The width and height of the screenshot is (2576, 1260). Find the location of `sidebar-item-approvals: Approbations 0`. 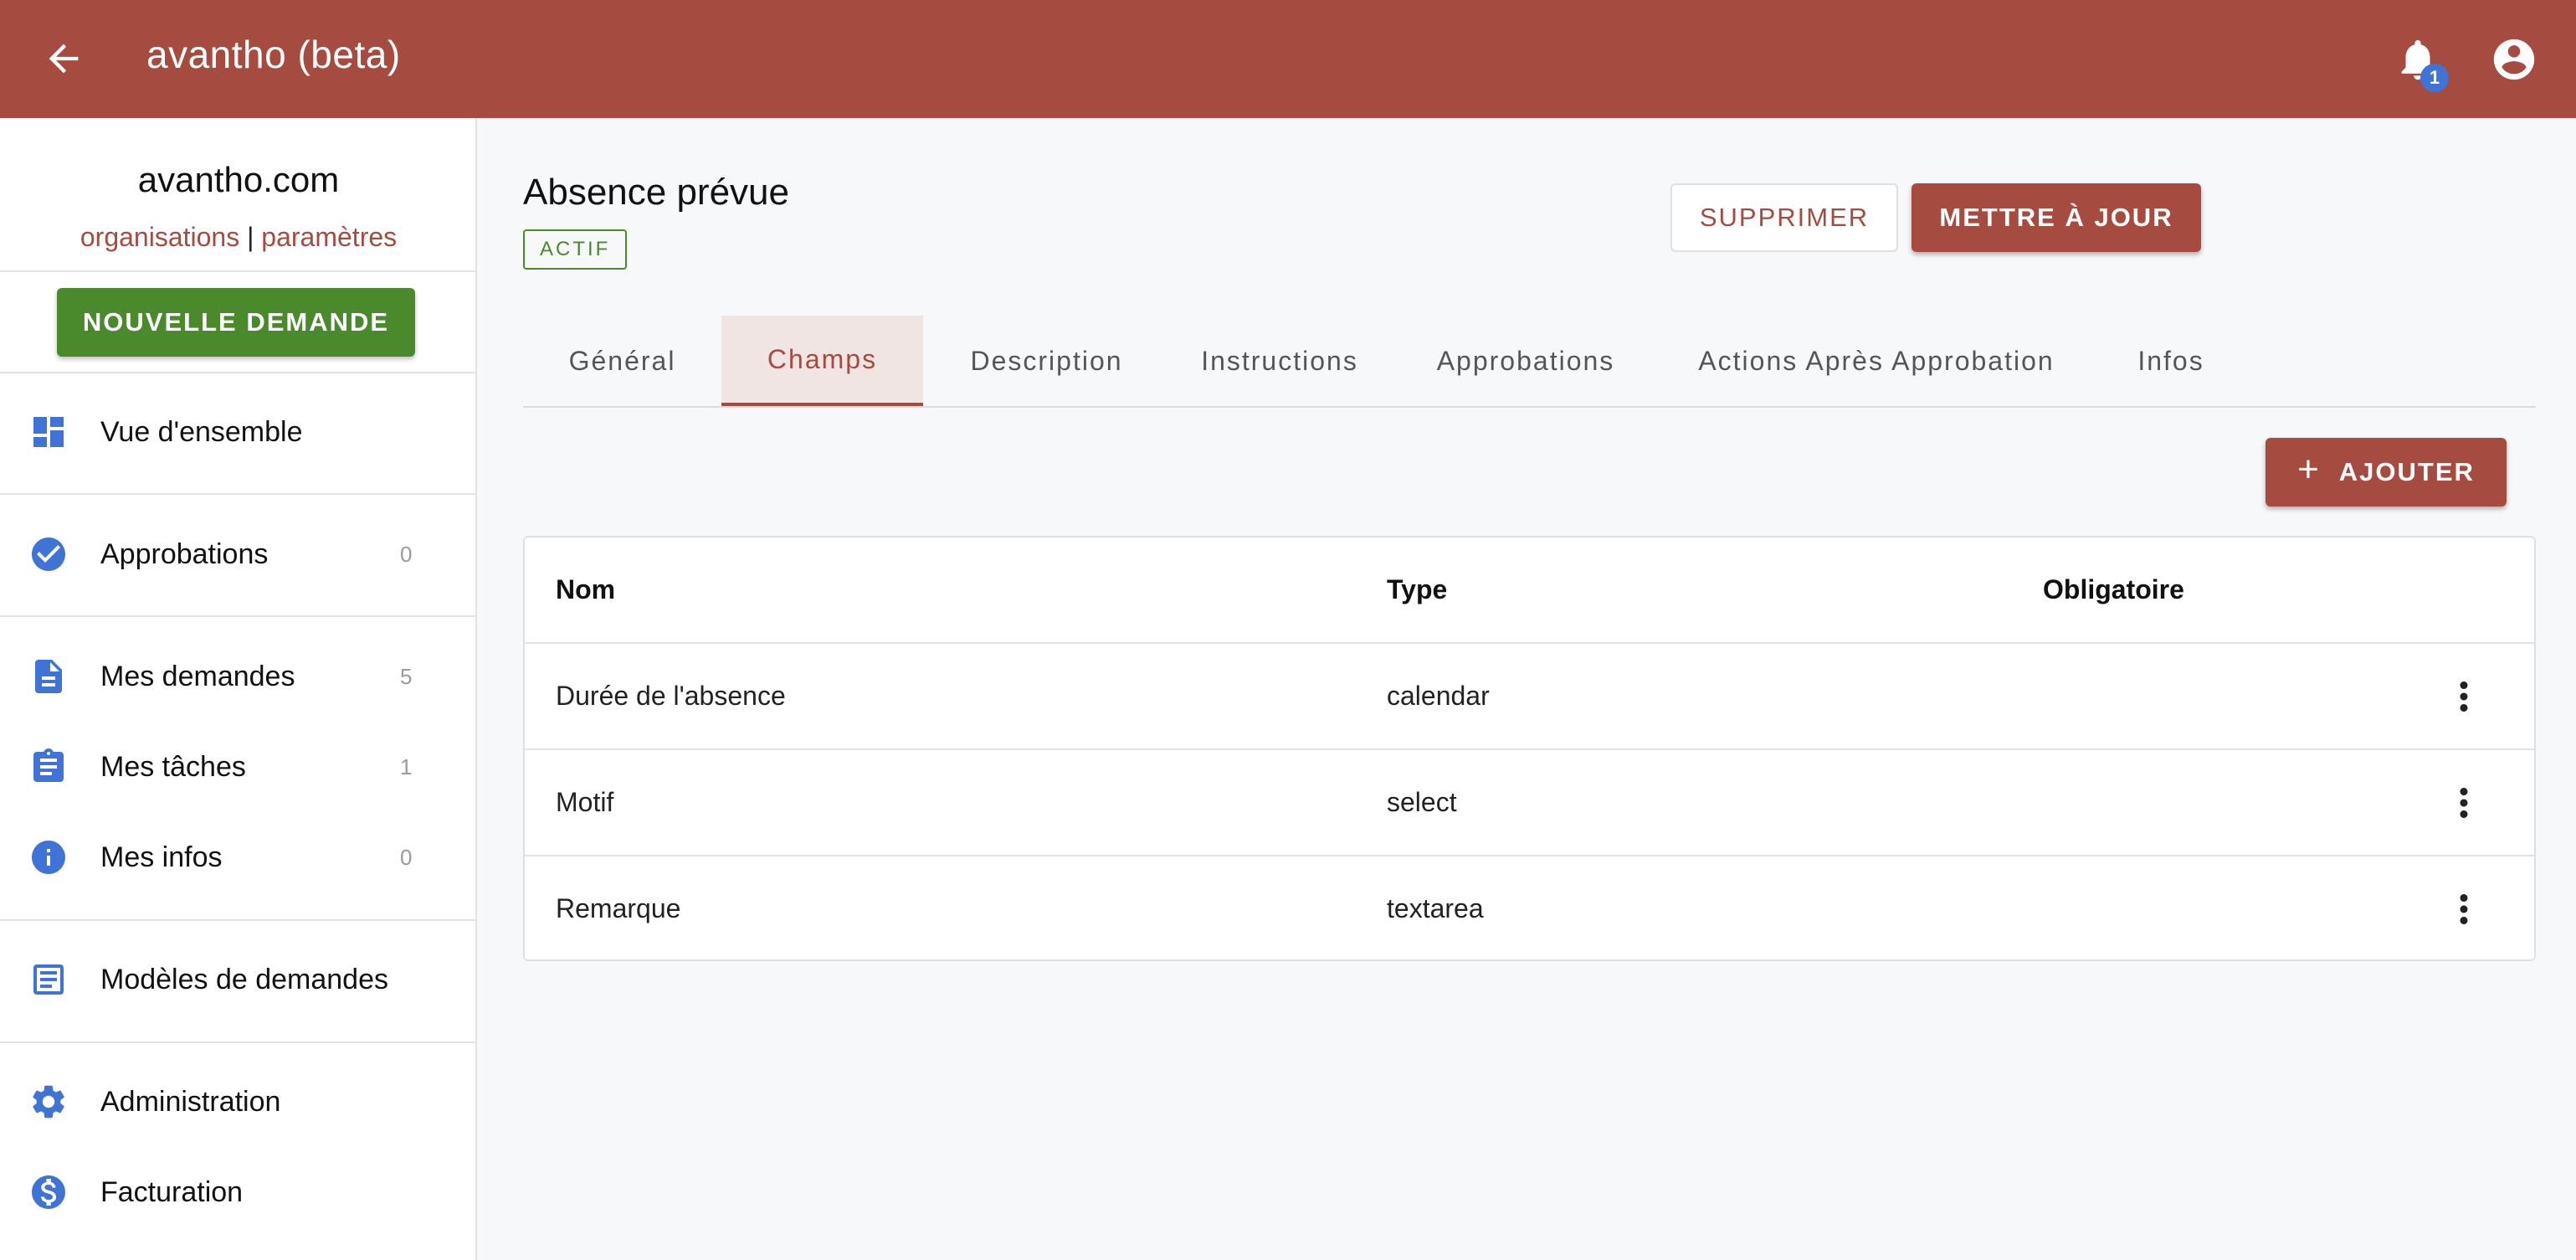

sidebar-item-approvals: Approbations 0 is located at coordinates (238, 554).